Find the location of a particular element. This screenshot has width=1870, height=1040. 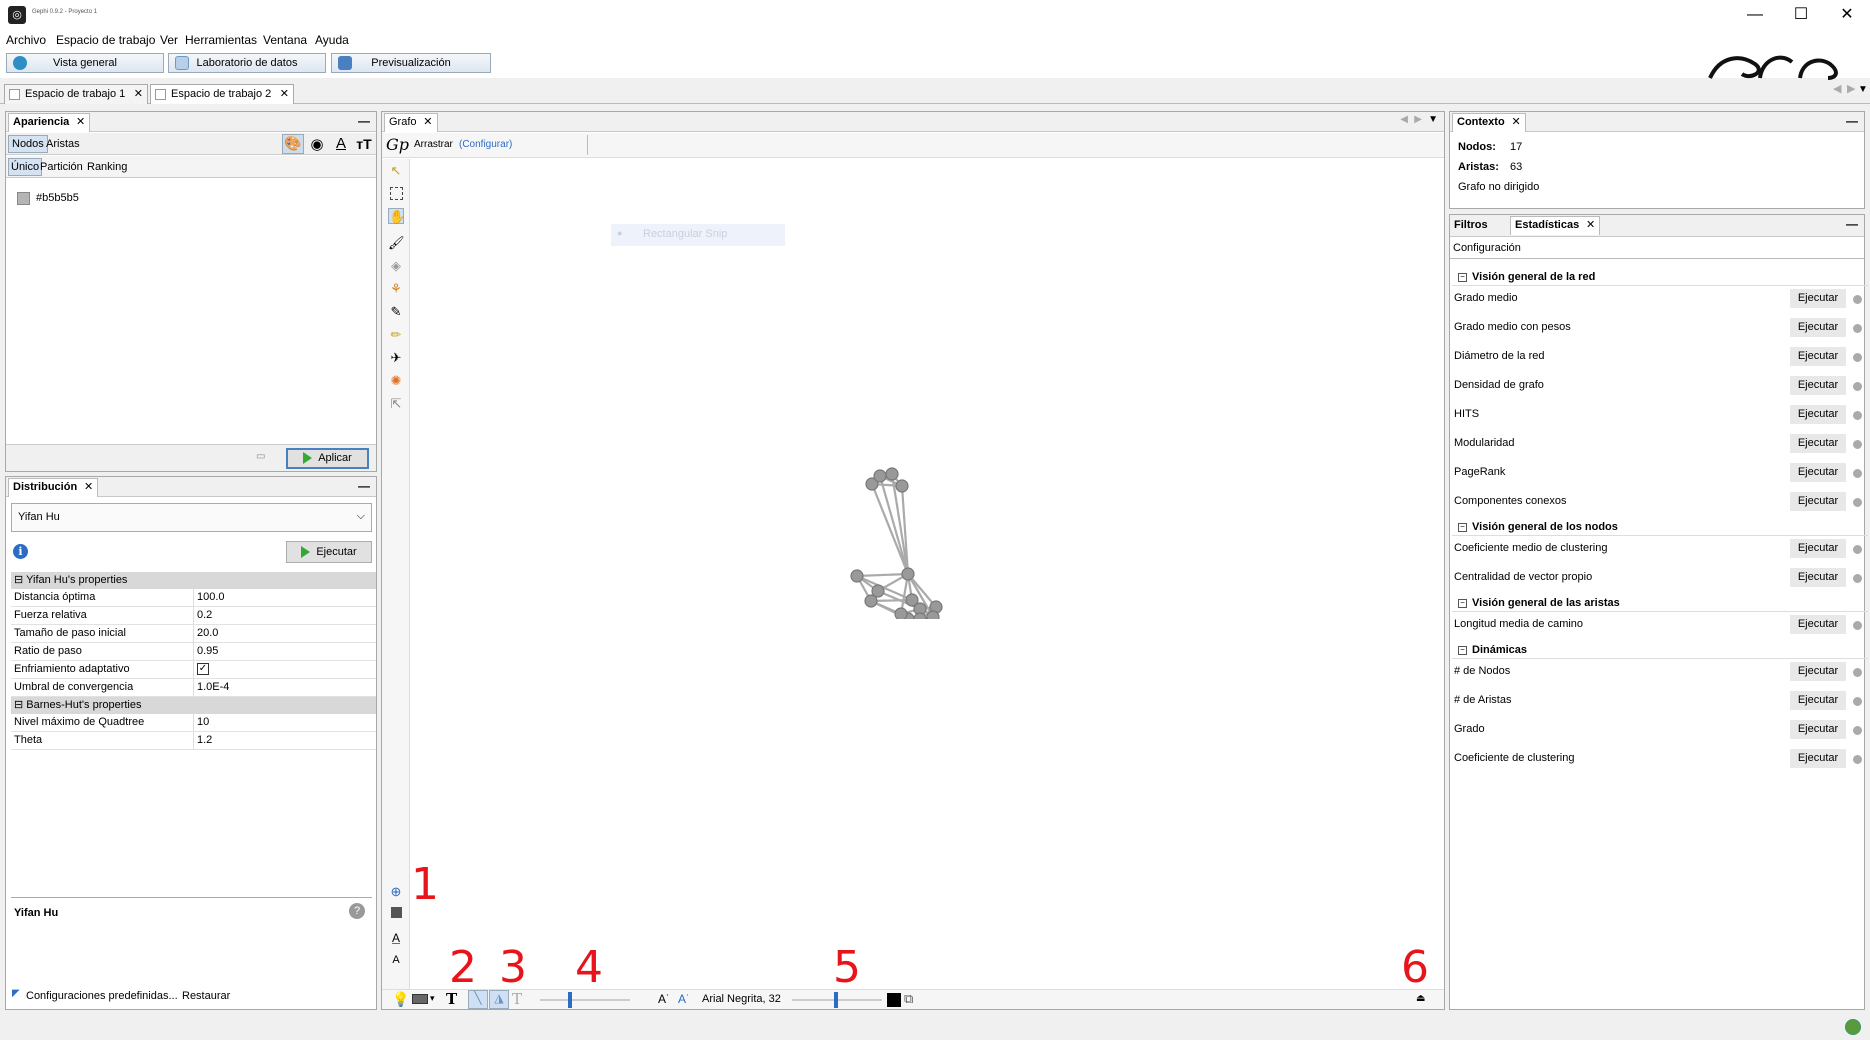

layout-tab: Distribución ✕ is located at coordinates (53, 487).